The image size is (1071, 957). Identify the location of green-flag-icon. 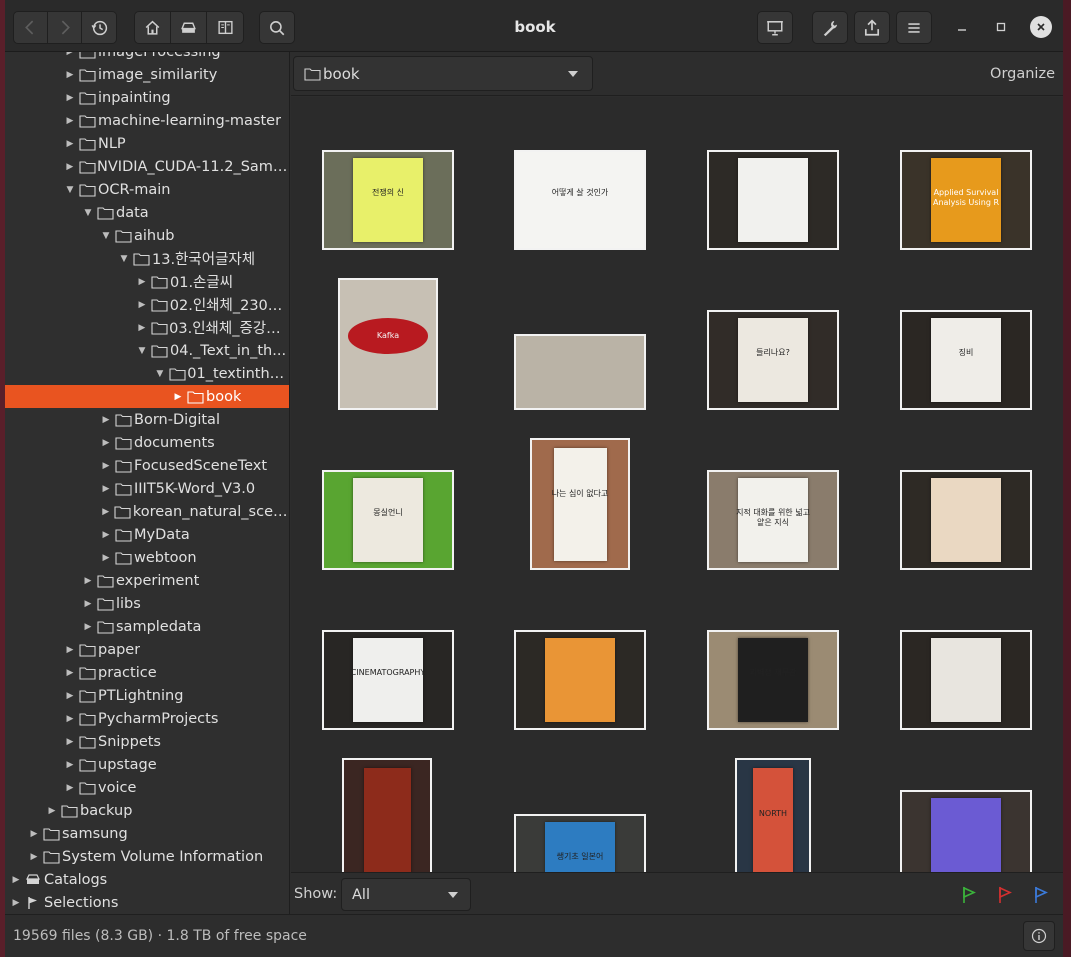
(969, 895).